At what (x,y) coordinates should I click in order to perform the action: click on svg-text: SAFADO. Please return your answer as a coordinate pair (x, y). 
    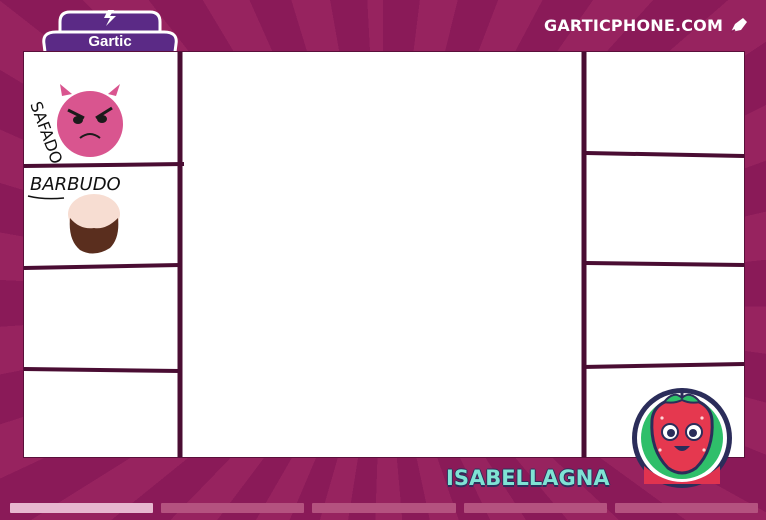
    Looking at the image, I should click on (46, 131).